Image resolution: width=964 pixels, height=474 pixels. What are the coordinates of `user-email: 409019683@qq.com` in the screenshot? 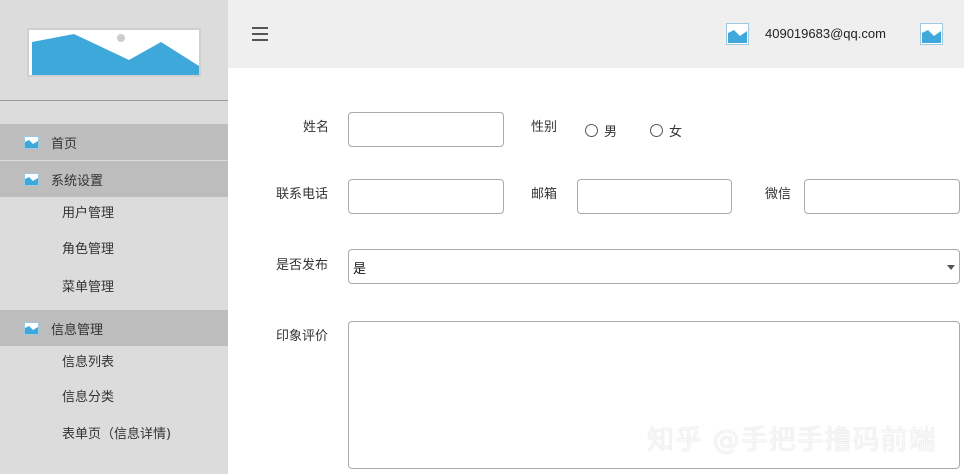 It's located at (825, 33).